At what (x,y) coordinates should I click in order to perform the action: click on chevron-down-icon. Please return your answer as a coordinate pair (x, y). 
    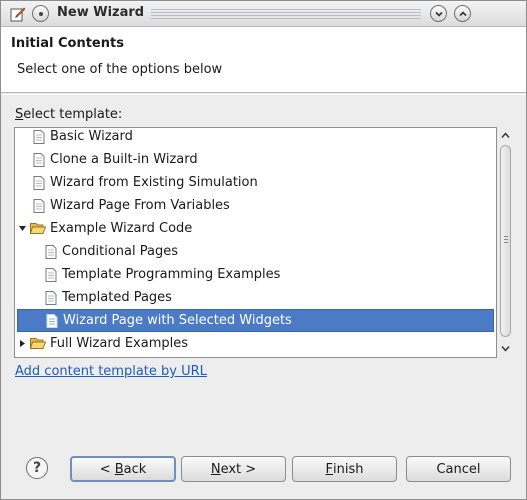
    Looking at the image, I should click on (438, 14).